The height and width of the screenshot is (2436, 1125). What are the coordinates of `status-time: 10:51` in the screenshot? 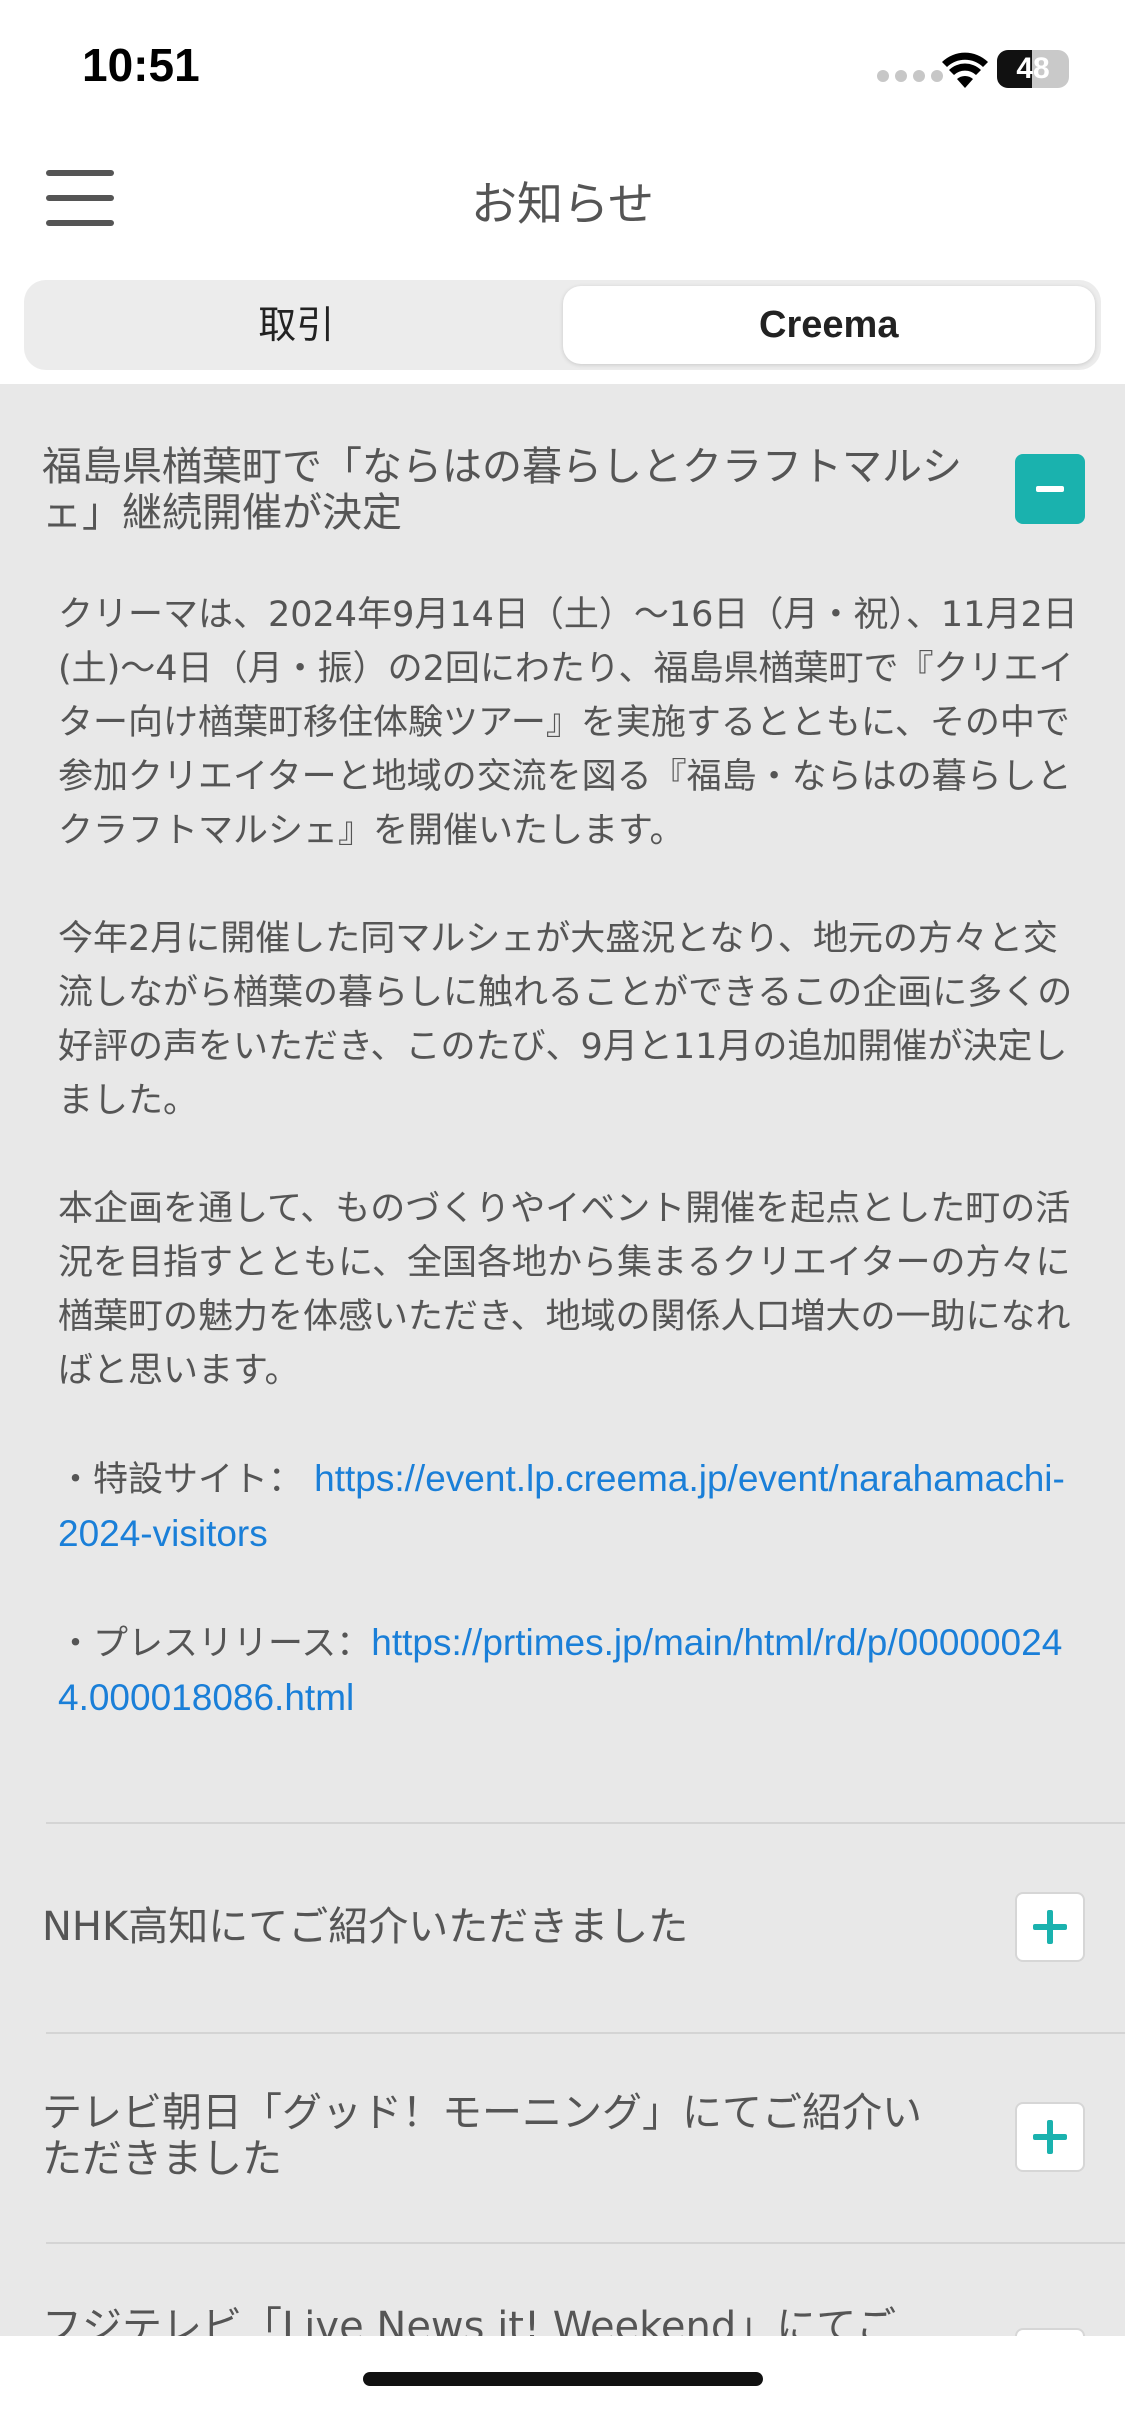 It's located at (141, 65).